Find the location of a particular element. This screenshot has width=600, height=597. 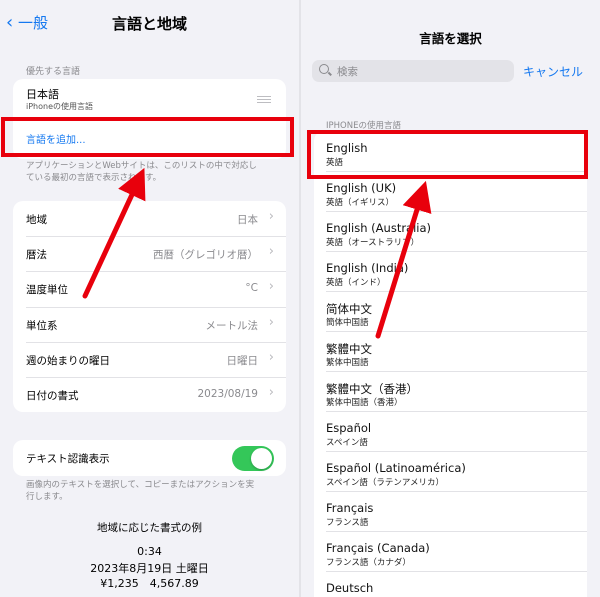

arrow-annotation-right is located at coordinates (403, 259).